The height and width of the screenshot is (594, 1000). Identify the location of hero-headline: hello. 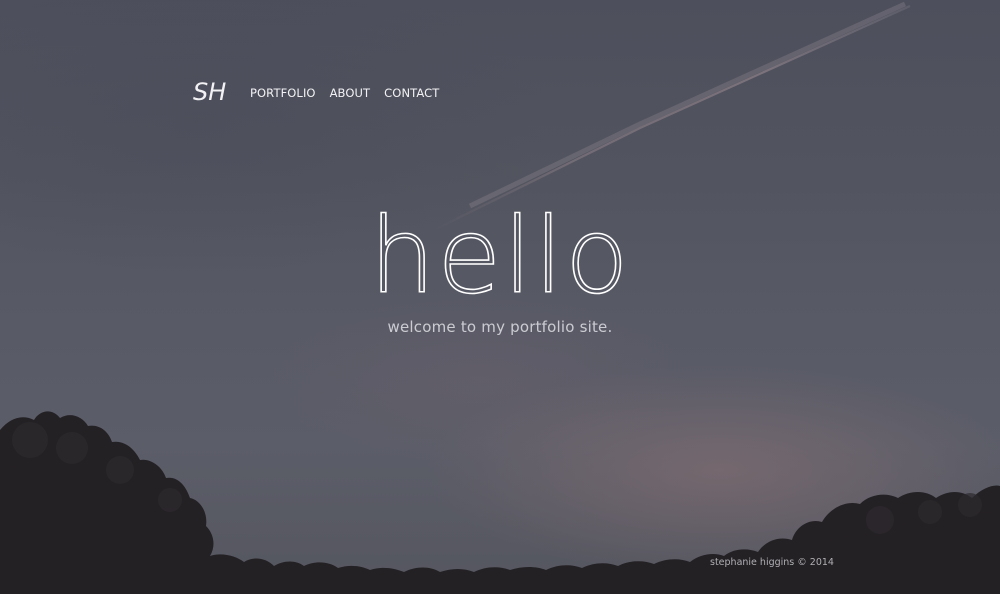
(500, 256).